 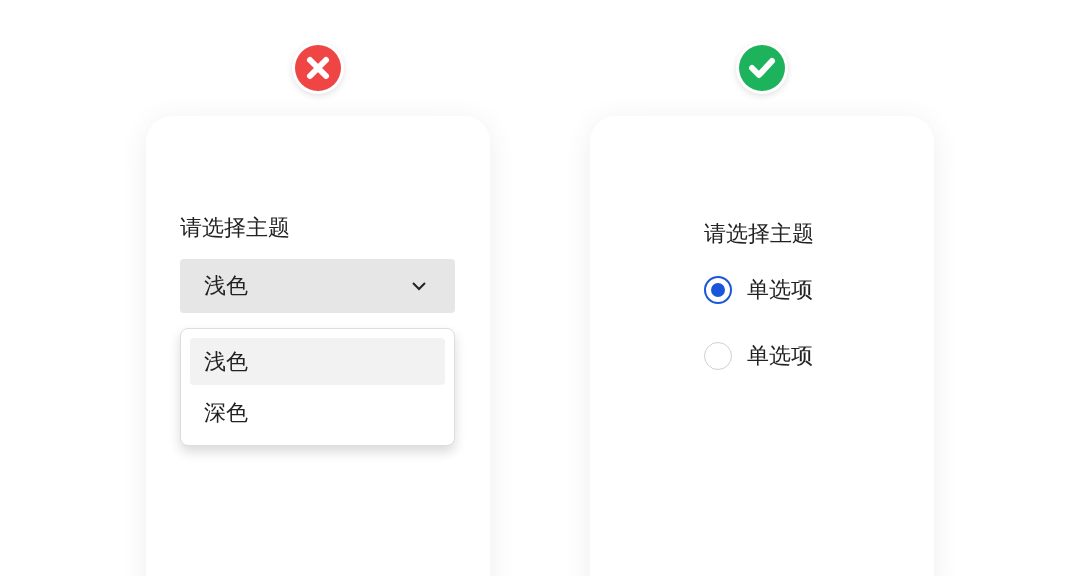 What do you see at coordinates (318, 68) in the screenshot?
I see `error-icon` at bounding box center [318, 68].